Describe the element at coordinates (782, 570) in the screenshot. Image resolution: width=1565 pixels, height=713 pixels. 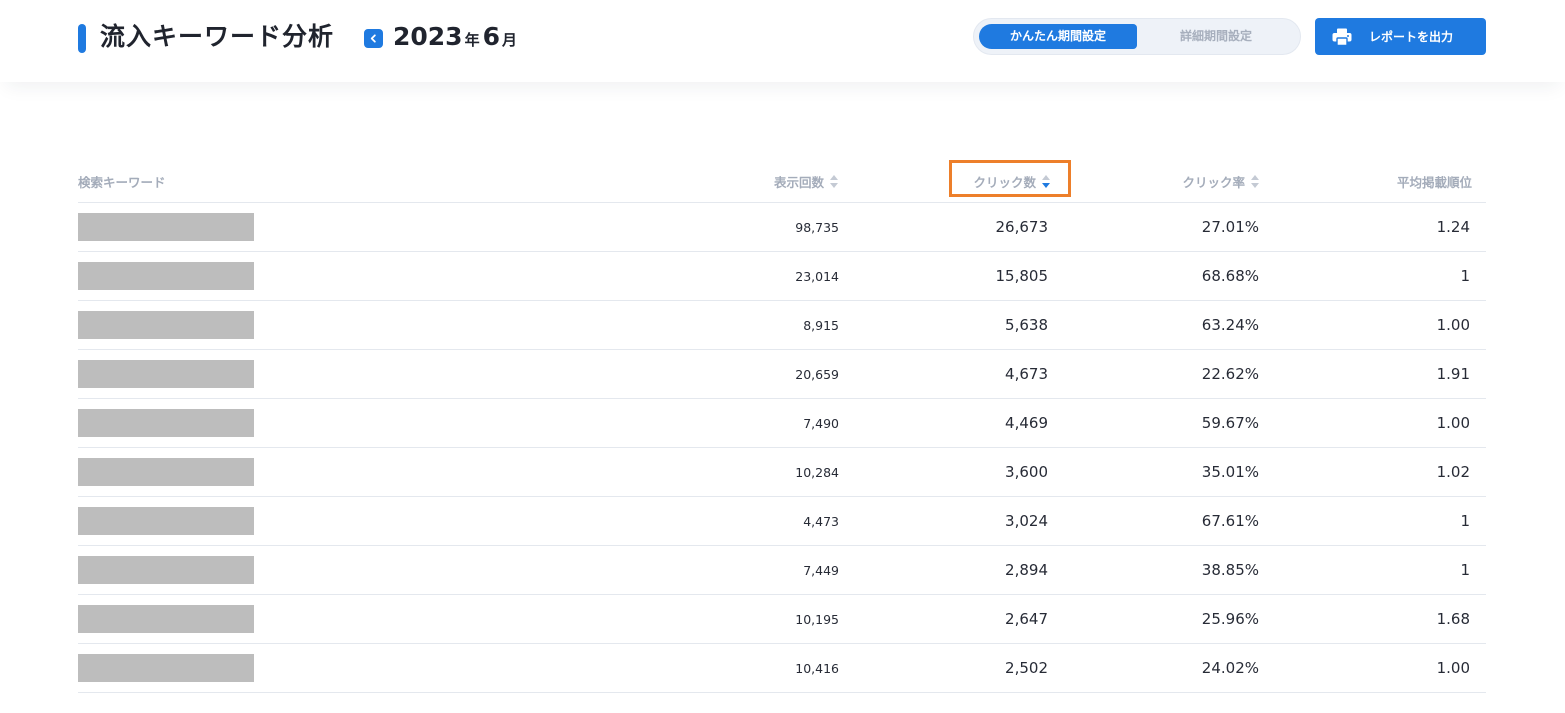
I see `table-row: 7,449 2,894 38.85% 1` at that location.